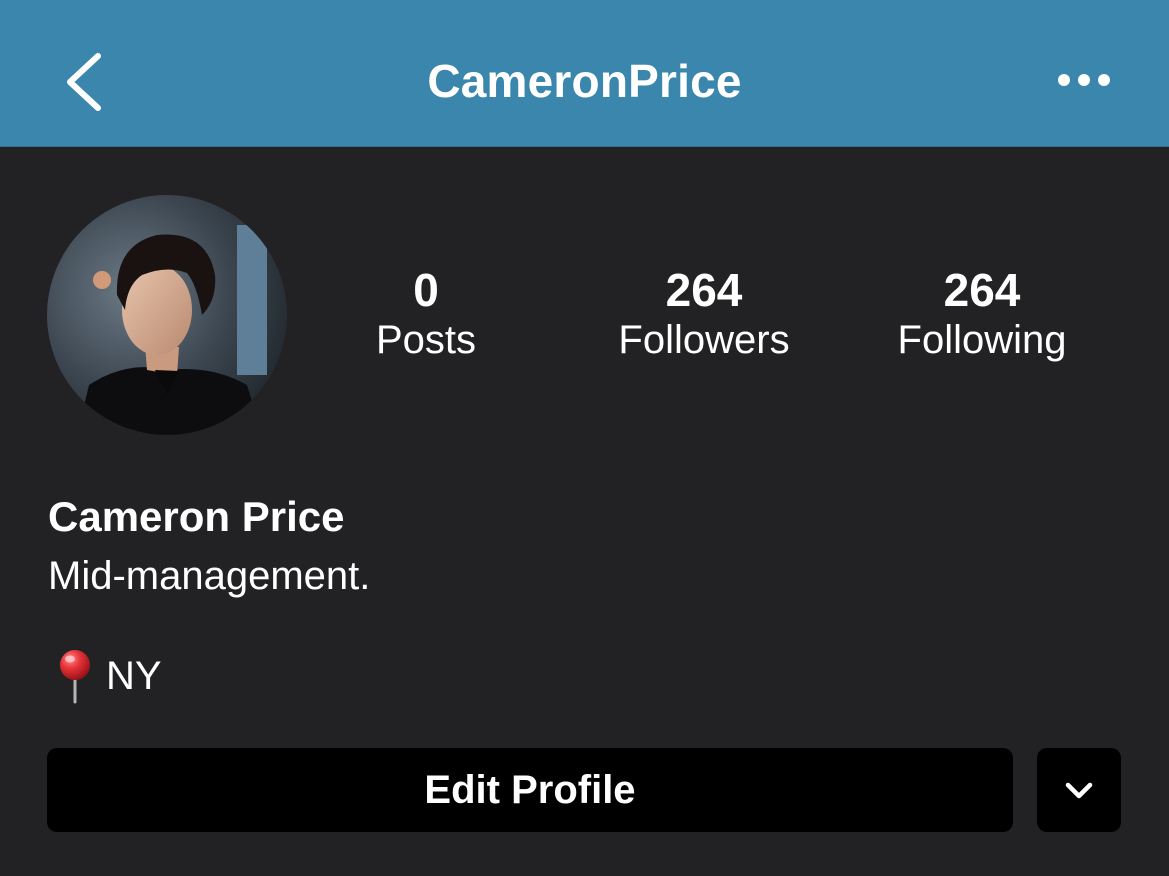 The width and height of the screenshot is (1169, 876). Describe the element at coordinates (134, 676) in the screenshot. I see `location-text: NY` at that location.